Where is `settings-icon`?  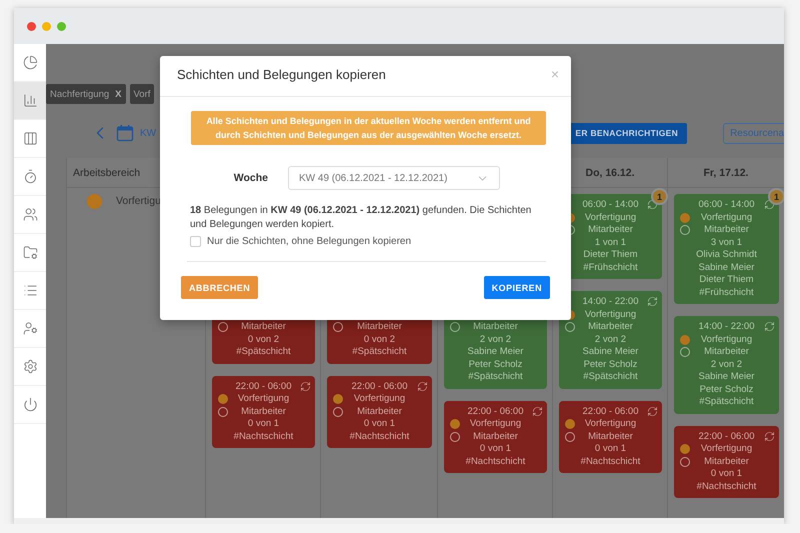 settings-icon is located at coordinates (30, 366).